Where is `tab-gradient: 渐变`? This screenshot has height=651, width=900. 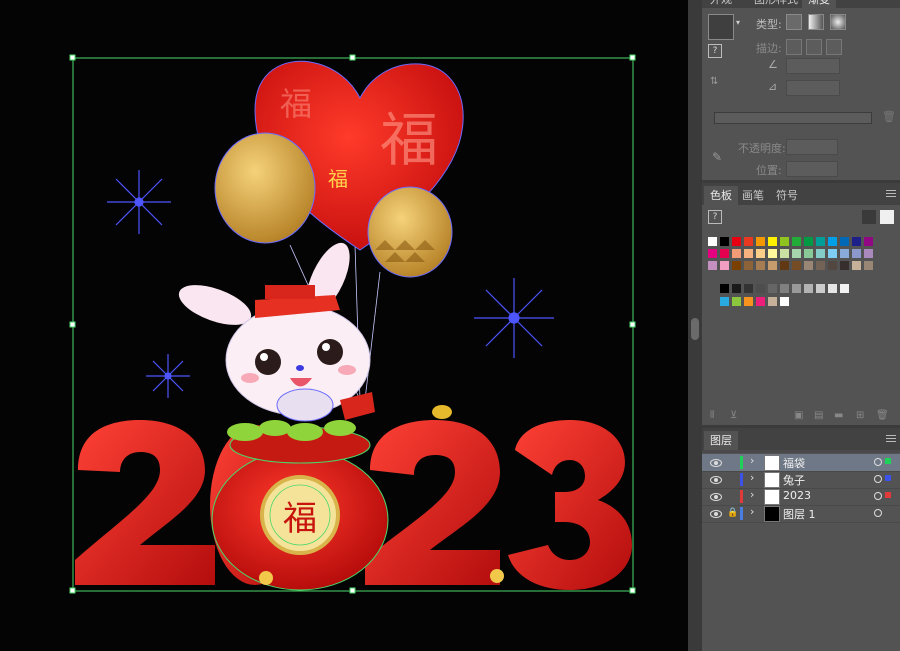
tab-gradient: 渐变 is located at coordinates (819, 4).